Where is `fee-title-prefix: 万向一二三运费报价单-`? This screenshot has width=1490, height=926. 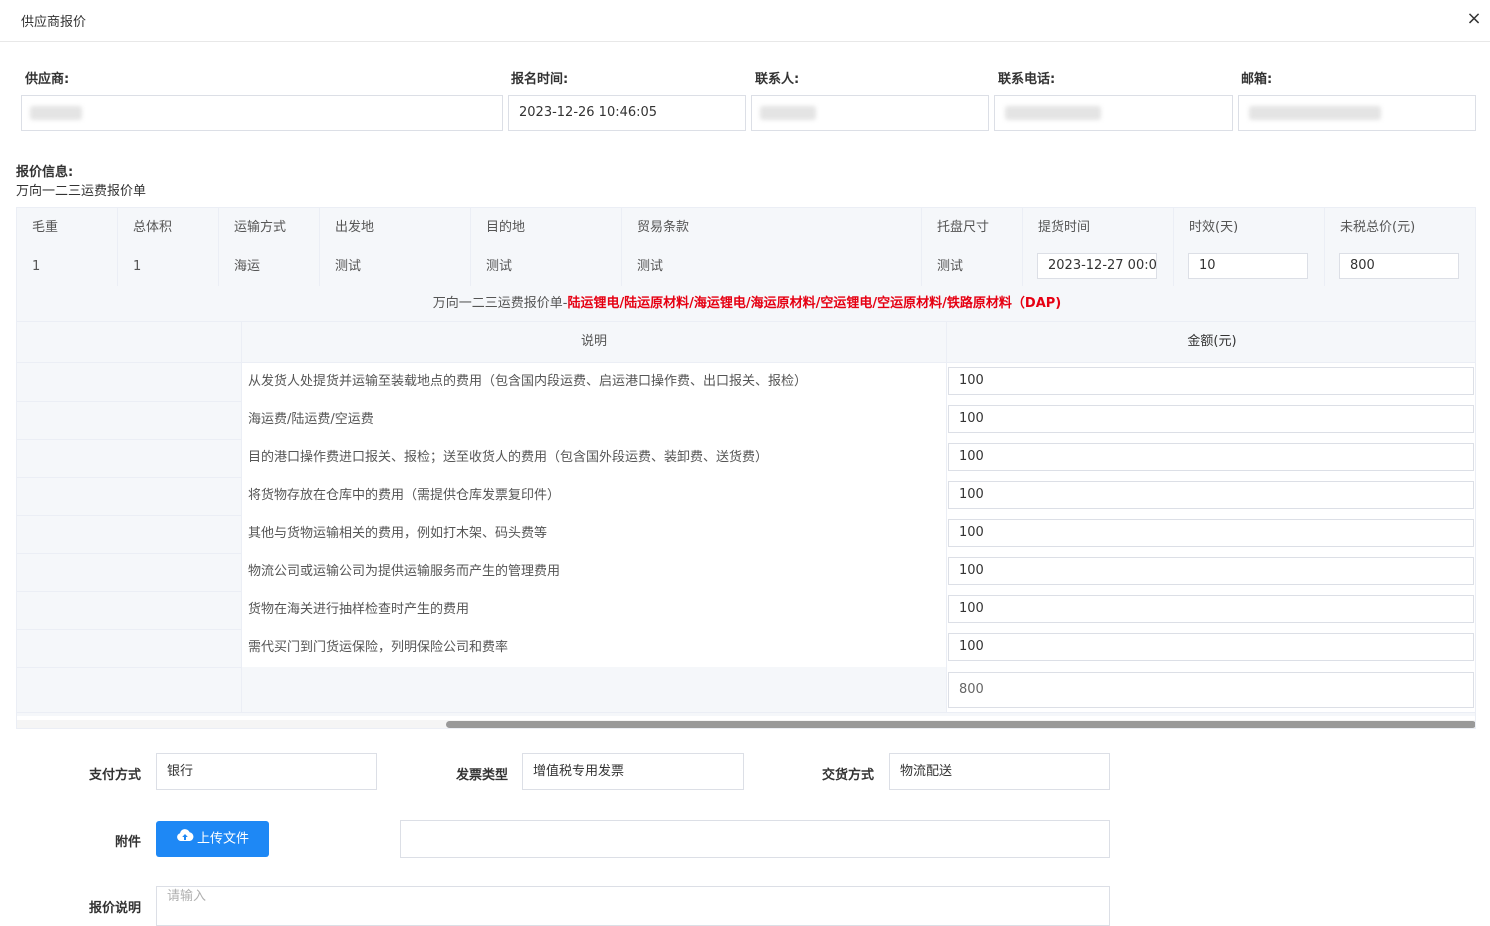 fee-title-prefix: 万向一二三运费报价单- is located at coordinates (500, 303).